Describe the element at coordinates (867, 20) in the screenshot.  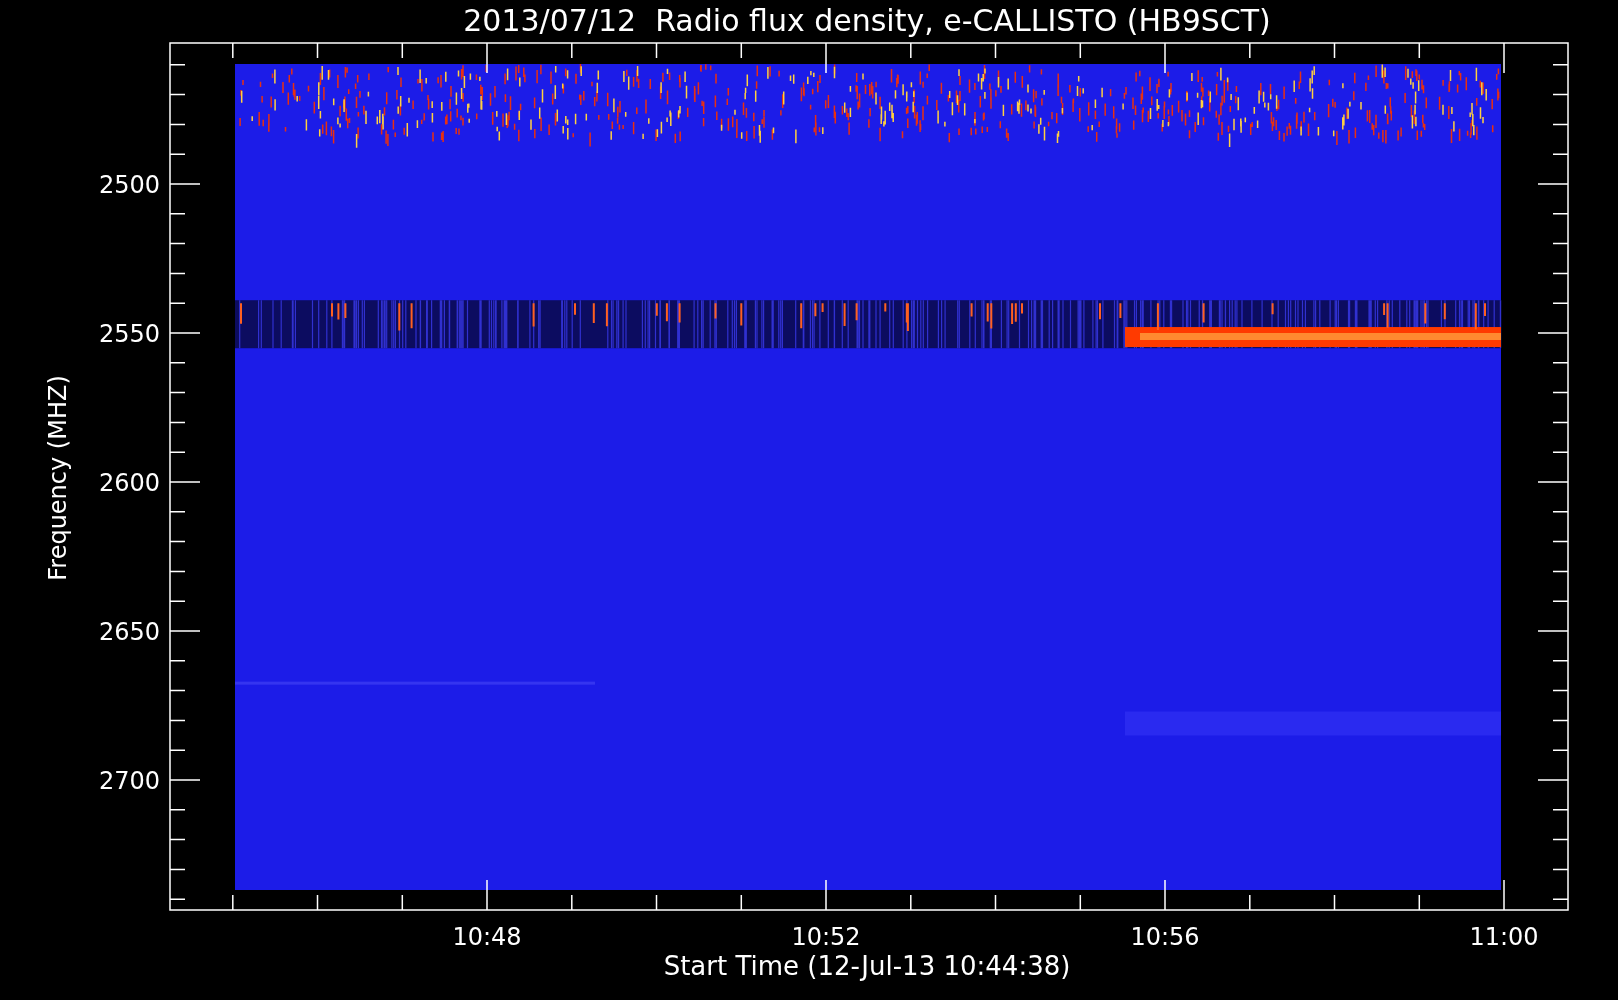
I see `chart-title: 2013/07/12 Radio flux density, e-CALLISTO (HB9SCT)` at that location.